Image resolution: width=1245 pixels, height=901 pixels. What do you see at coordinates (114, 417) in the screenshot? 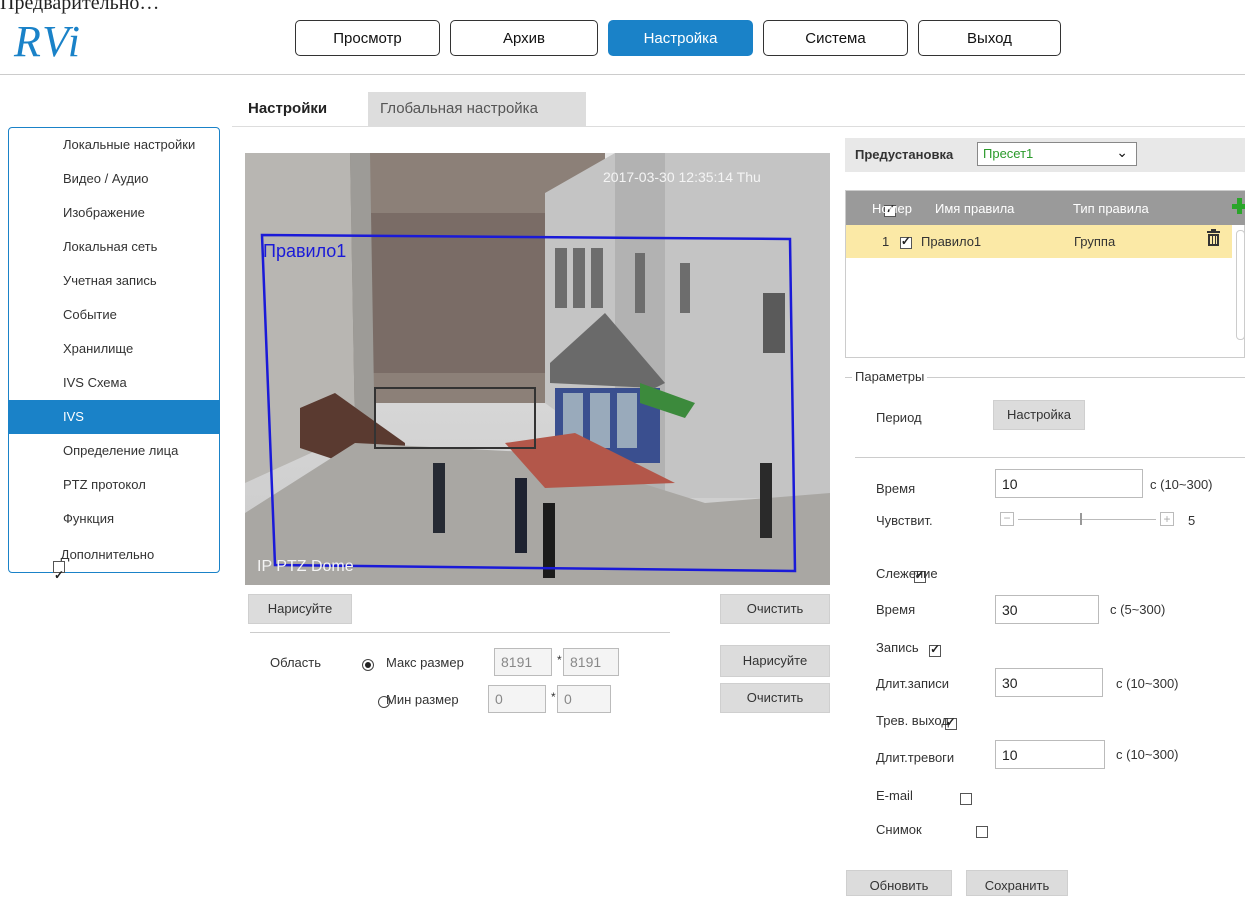
I see `sidebar-item-ivs: IVS` at bounding box center [114, 417].